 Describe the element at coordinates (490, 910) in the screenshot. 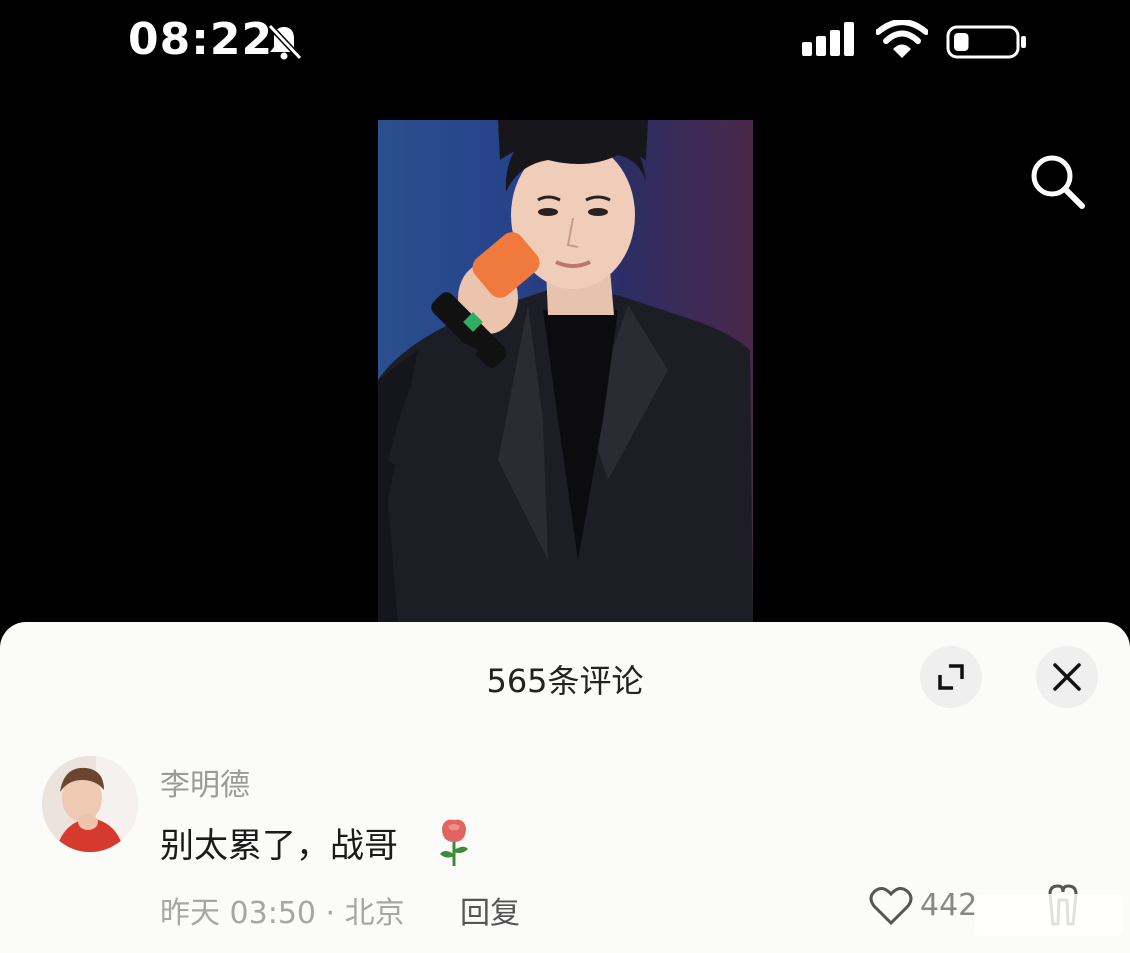

I see `reply-button: 回复` at that location.